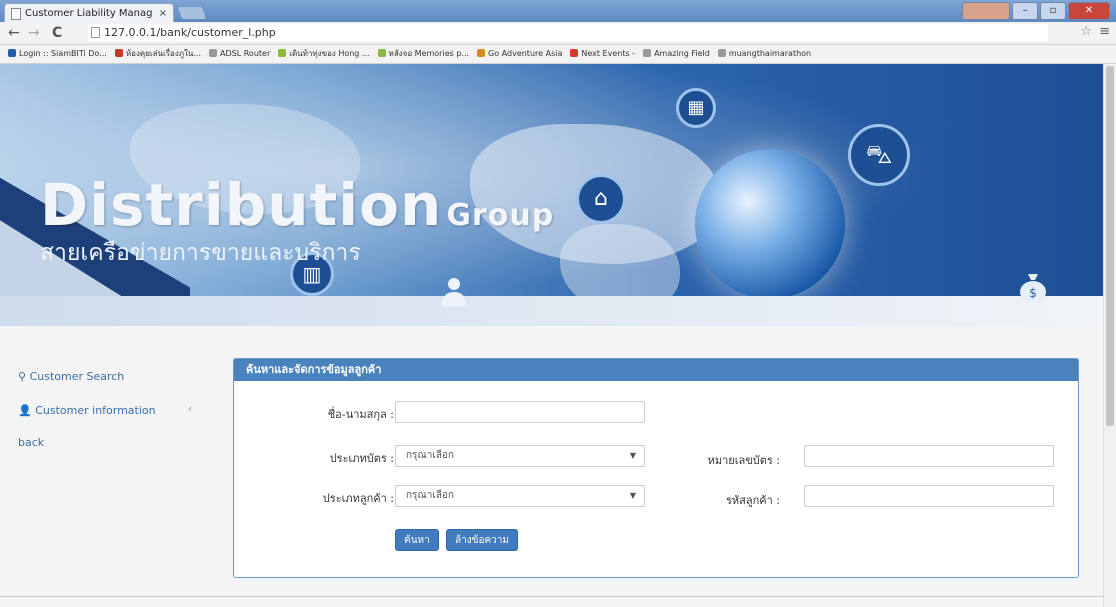 This screenshot has width=1116, height=607. Describe the element at coordinates (192, 13) in the screenshot. I see `new-tab-button` at that location.